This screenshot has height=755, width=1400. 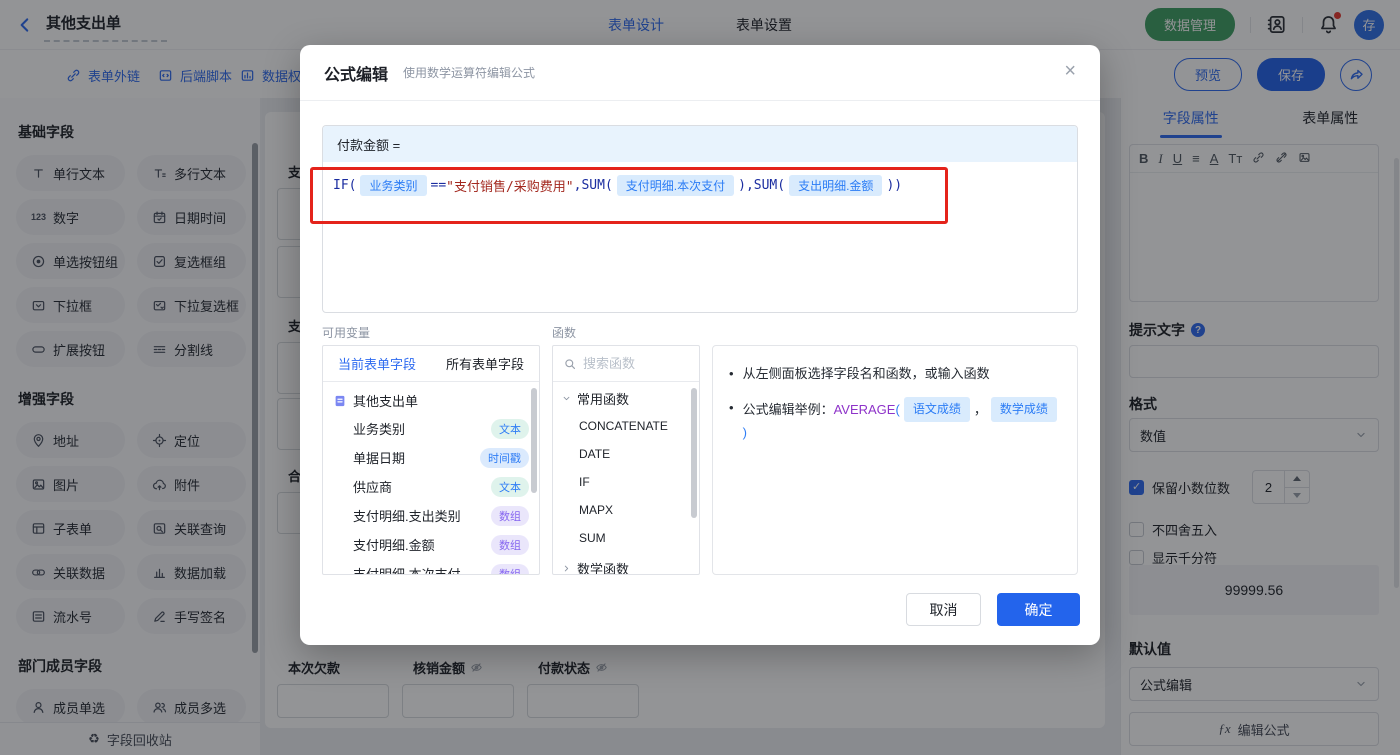 What do you see at coordinates (626, 426) in the screenshot?
I see `function-CONCATENATE: CONCATENATE` at bounding box center [626, 426].